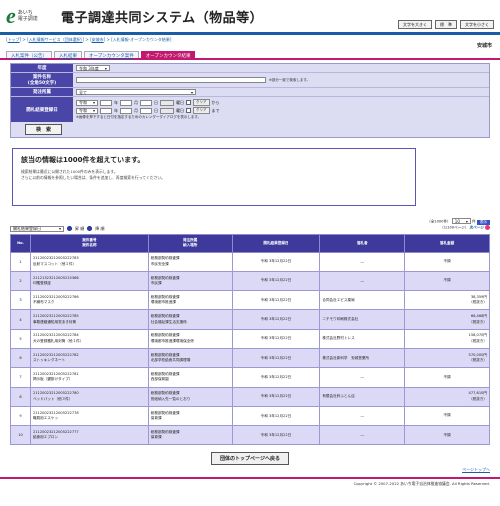 The height and width of the screenshot is (506, 500). What do you see at coordinates (190, 416) in the screenshot?
I see `row-dept: 総務部契約検査課 保育課` at bounding box center [190, 416].